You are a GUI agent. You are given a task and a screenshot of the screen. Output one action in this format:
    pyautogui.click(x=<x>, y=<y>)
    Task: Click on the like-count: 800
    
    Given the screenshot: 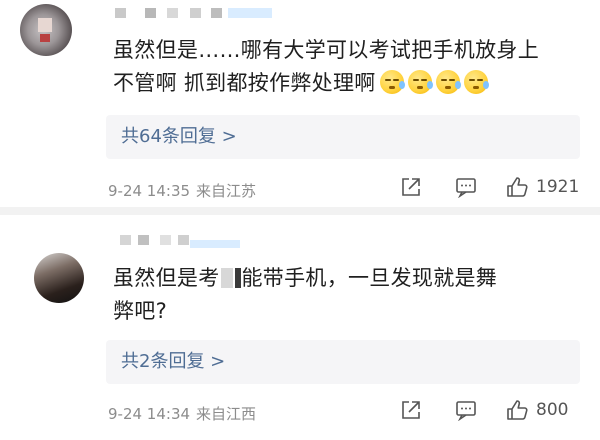 What is the action you would take?
    pyautogui.click(x=552, y=410)
    